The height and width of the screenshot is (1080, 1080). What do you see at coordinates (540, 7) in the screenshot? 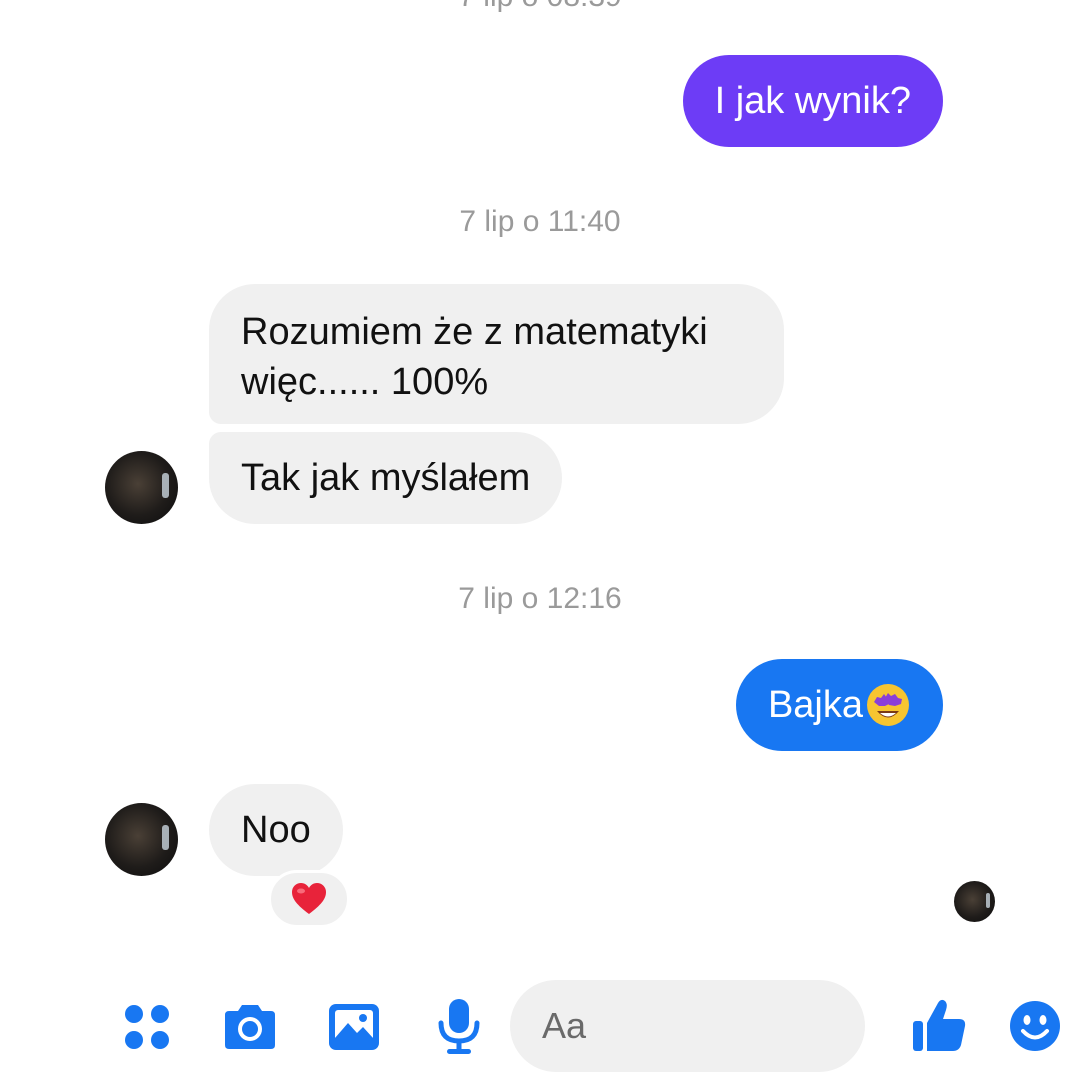
I see `timestamp-partial: 7 lip o 08:39` at bounding box center [540, 7].